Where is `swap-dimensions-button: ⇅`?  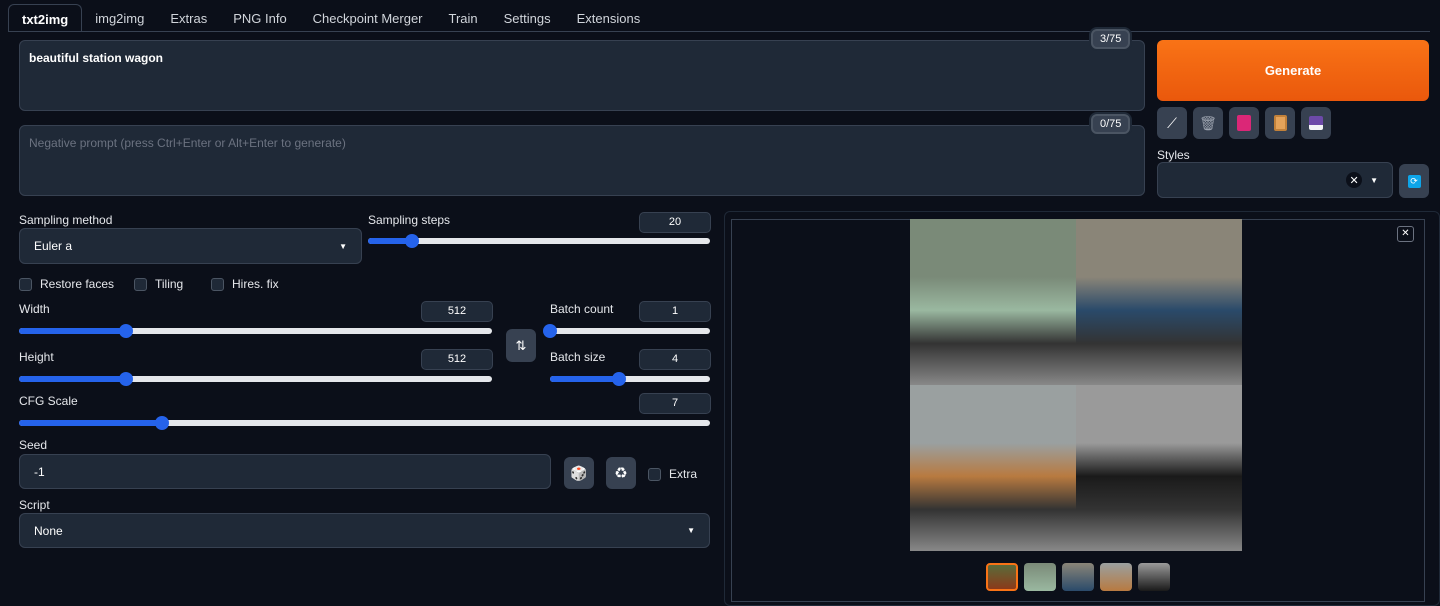 swap-dimensions-button: ⇅ is located at coordinates (521, 345).